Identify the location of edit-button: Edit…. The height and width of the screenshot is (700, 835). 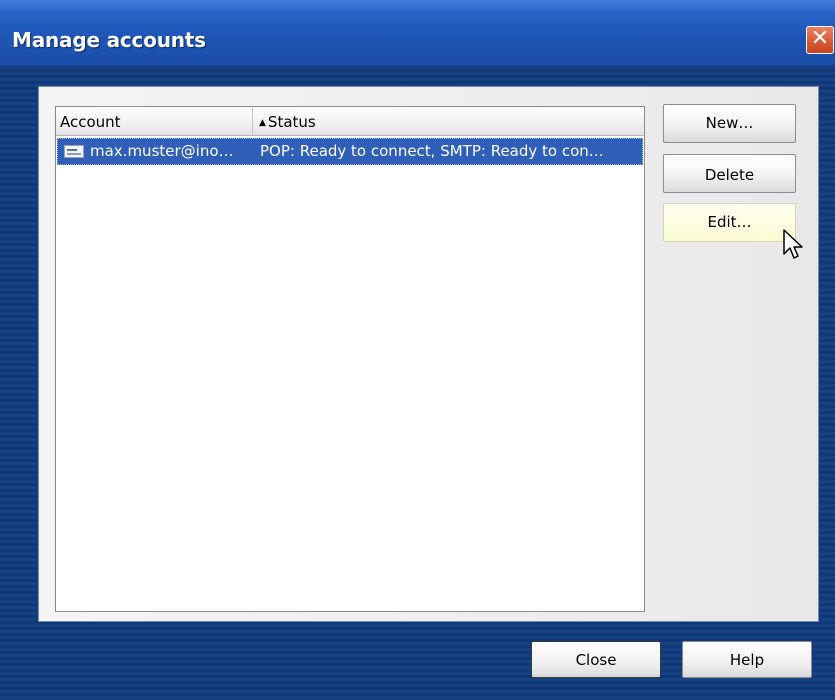
(729, 222).